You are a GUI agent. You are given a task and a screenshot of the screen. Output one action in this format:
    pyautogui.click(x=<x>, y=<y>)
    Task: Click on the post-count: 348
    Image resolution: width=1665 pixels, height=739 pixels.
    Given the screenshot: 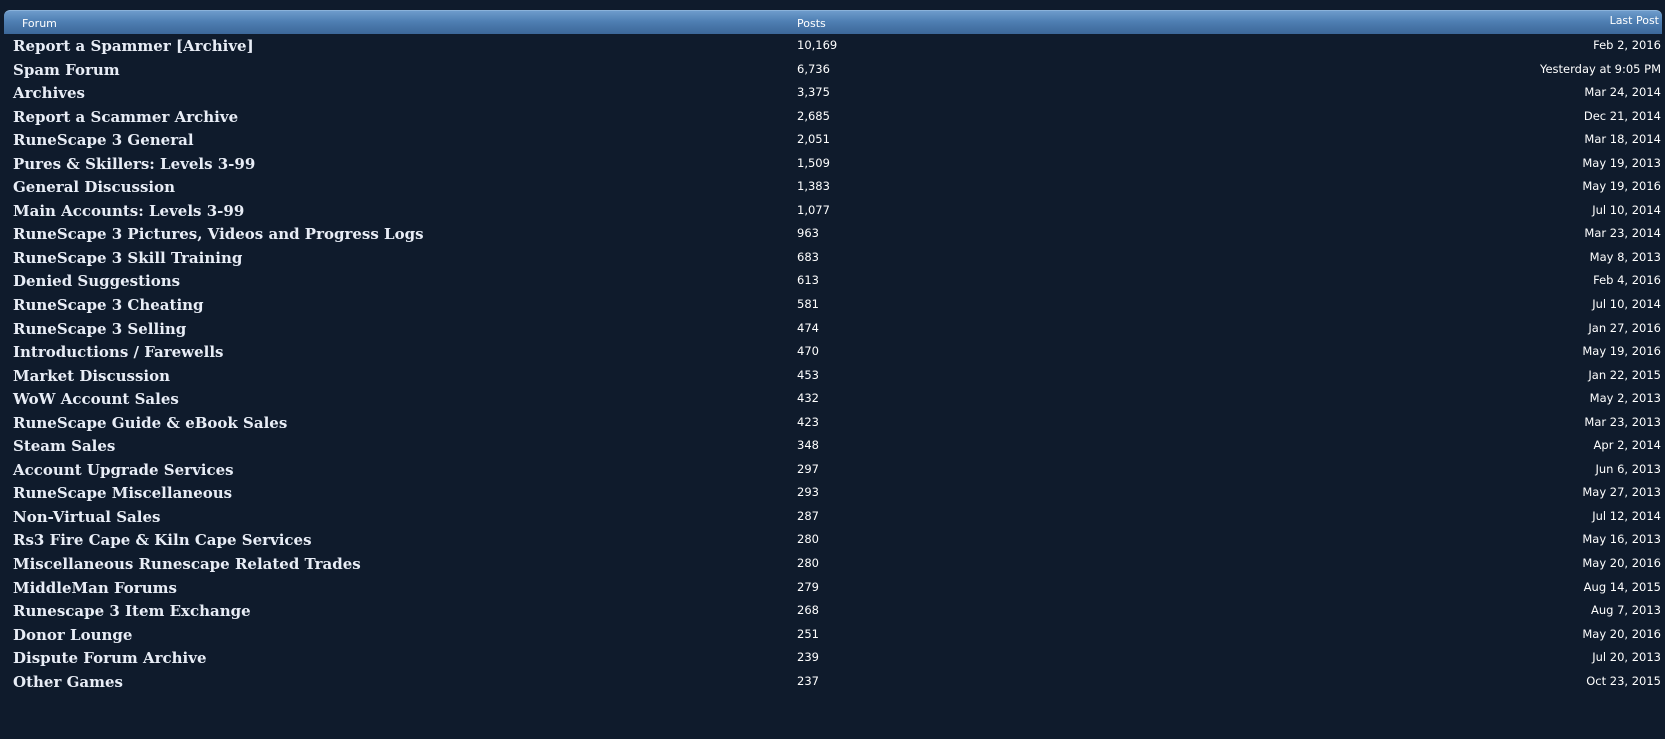 What is the action you would take?
    pyautogui.click(x=808, y=445)
    